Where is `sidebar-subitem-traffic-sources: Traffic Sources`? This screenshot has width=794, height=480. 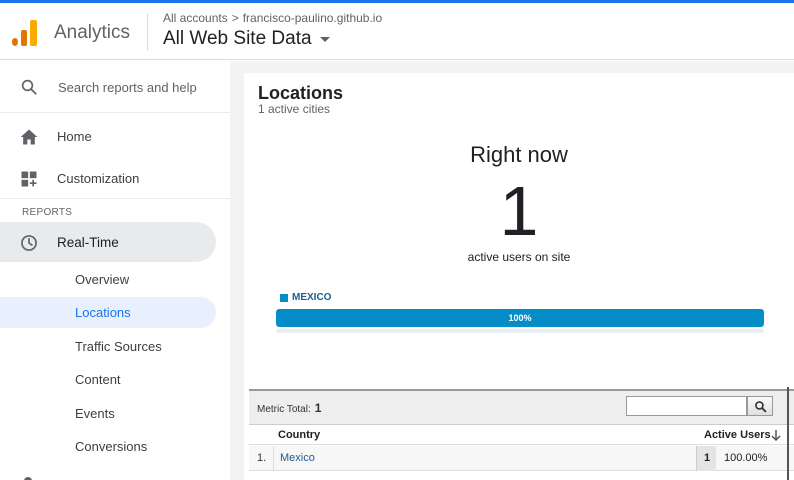 sidebar-subitem-traffic-sources: Traffic Sources is located at coordinates (108, 346).